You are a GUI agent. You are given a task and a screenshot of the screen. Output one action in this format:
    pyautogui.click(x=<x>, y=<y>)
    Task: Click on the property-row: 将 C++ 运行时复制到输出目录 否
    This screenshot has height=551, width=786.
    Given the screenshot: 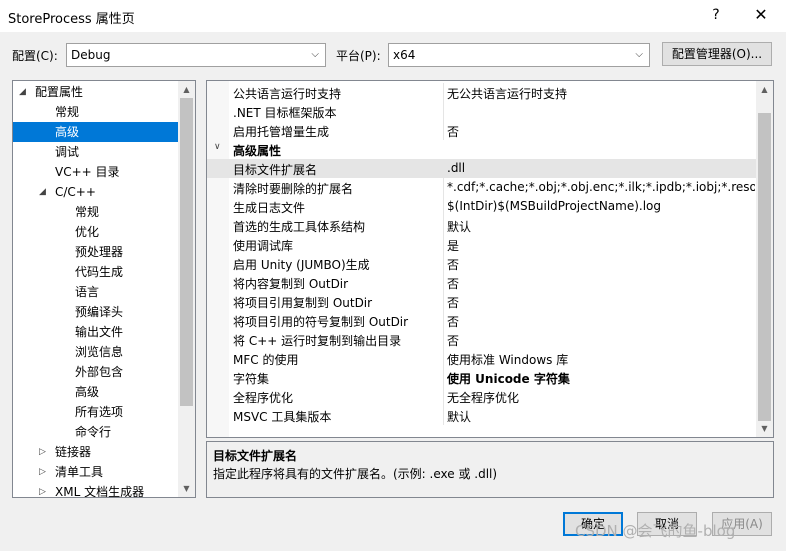 What is the action you would take?
    pyautogui.click(x=482, y=339)
    